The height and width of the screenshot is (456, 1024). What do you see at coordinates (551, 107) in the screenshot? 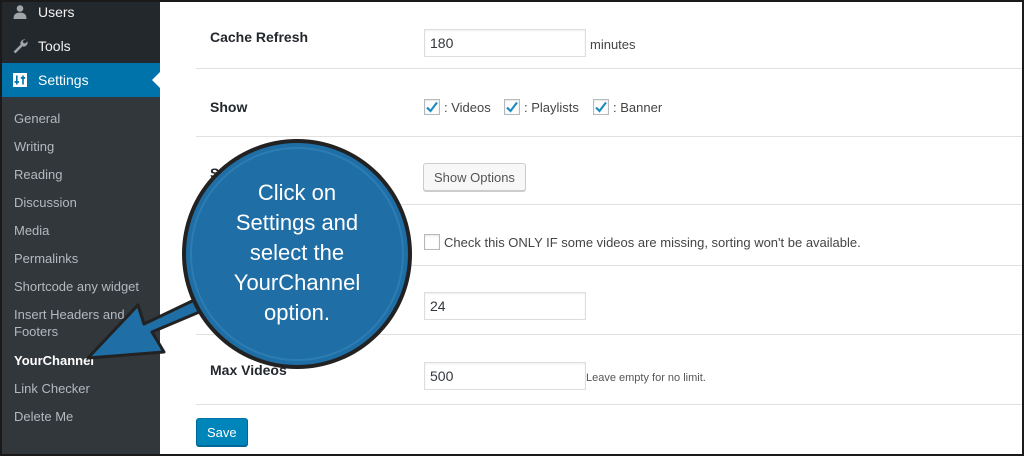
I see `show-playlists-label: : Playlists` at bounding box center [551, 107].